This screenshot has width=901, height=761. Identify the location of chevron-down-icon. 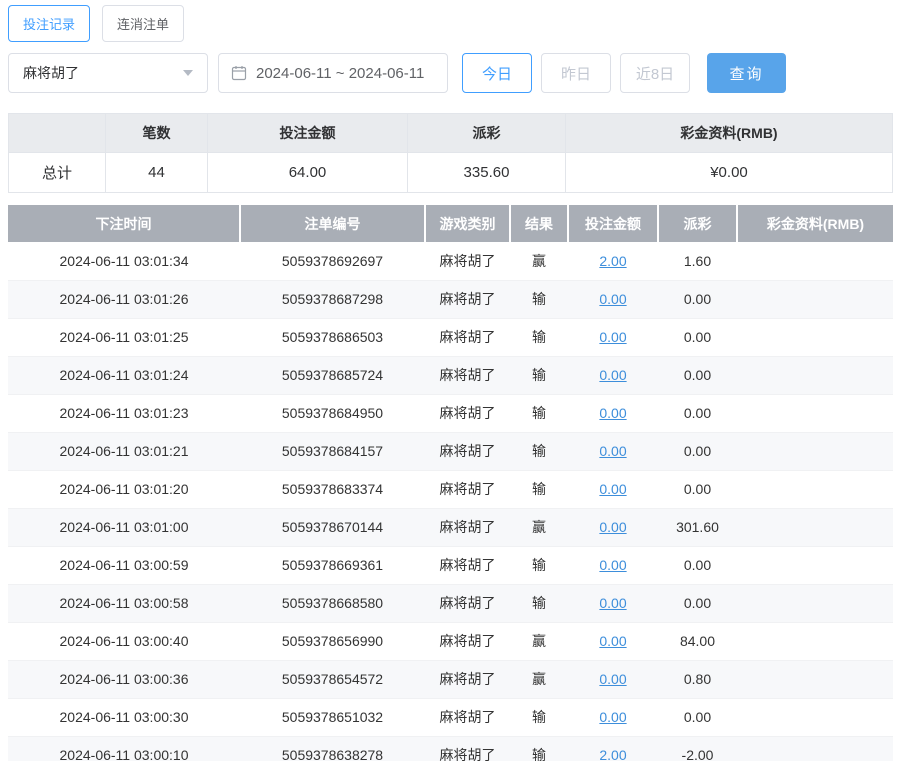
(188, 73).